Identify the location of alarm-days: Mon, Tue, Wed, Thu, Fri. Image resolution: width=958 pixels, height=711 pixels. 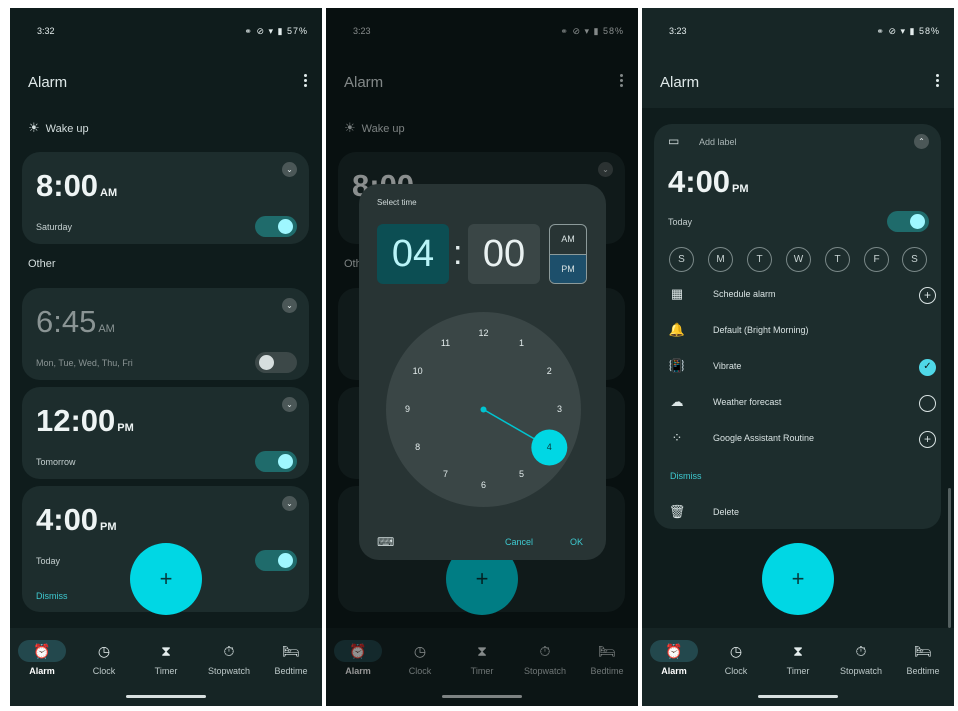
(84, 363).